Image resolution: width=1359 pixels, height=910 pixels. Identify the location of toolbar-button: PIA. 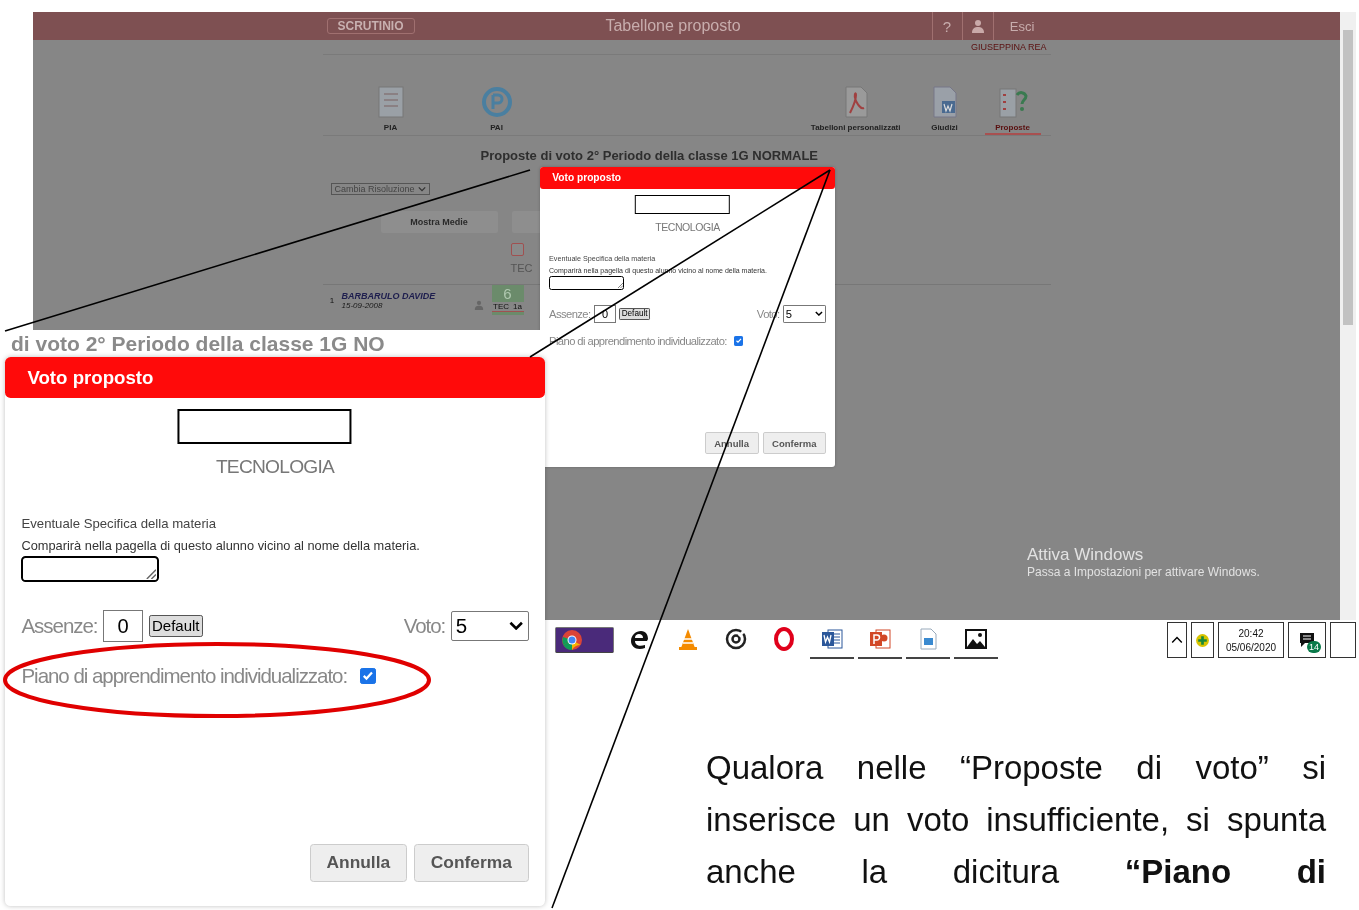
(390, 110).